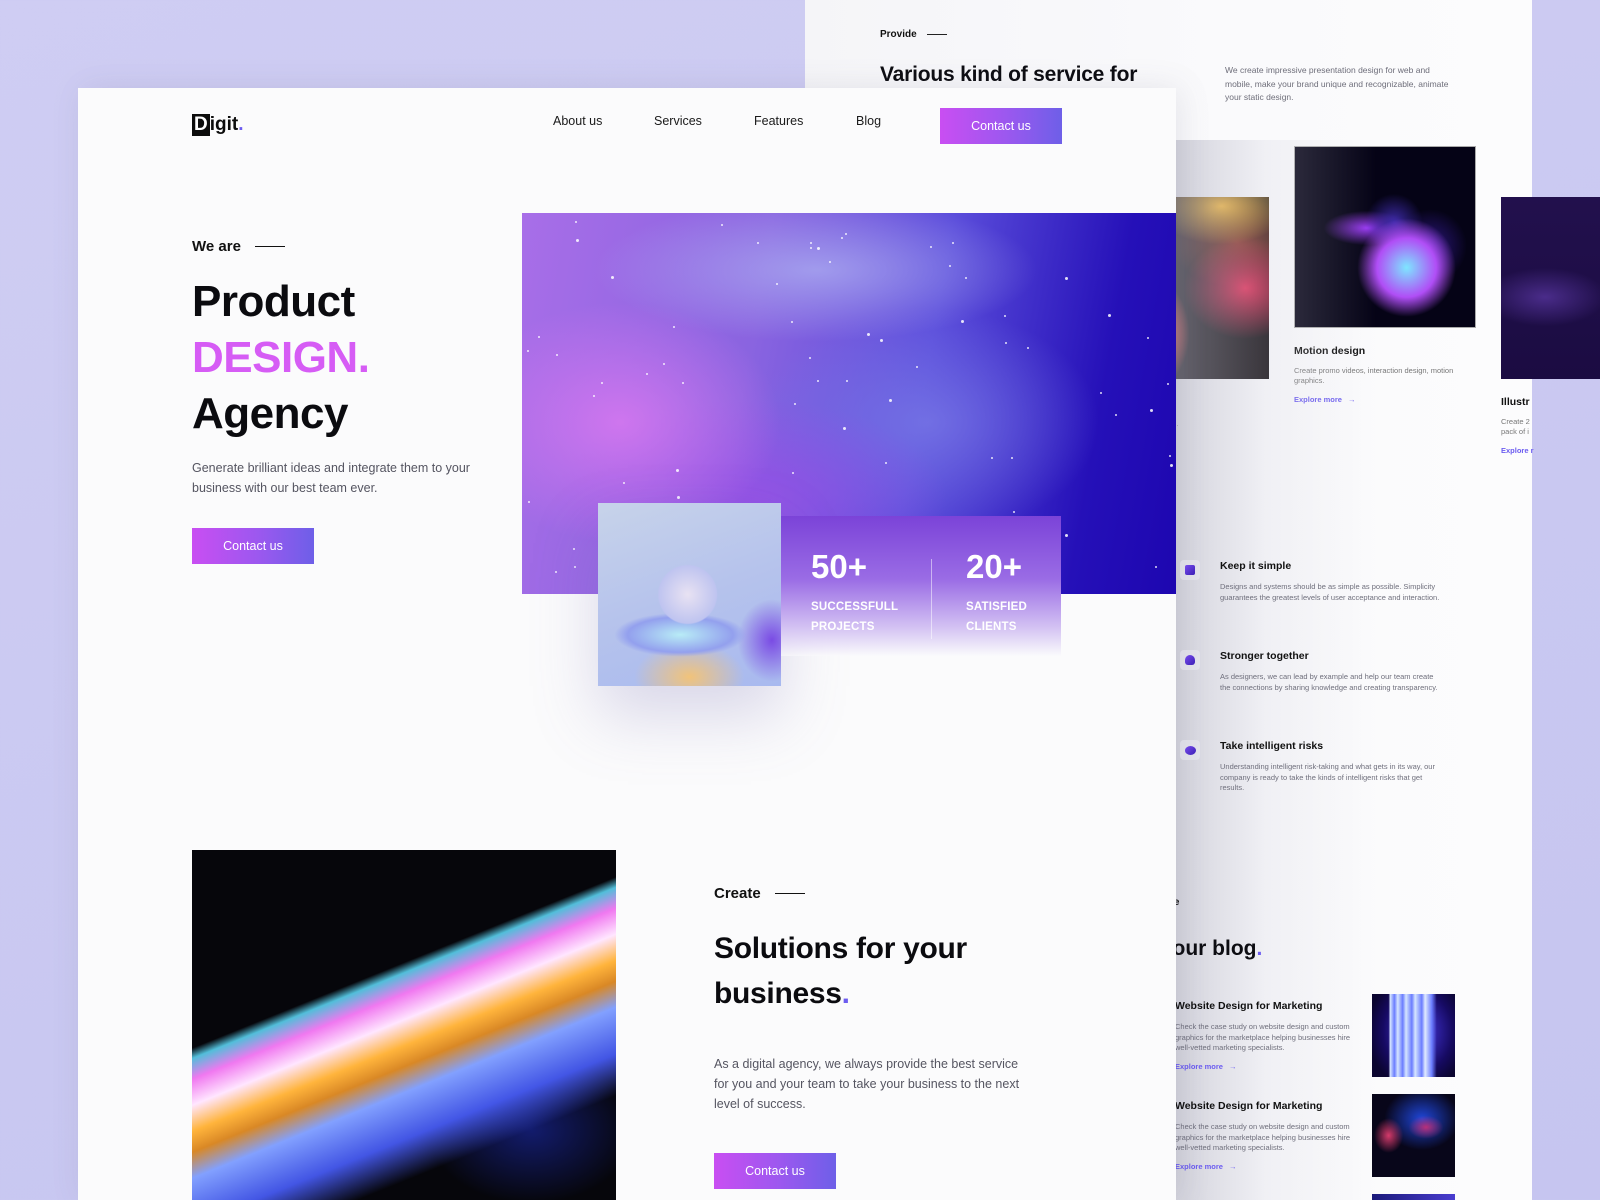 The image size is (1600, 1200). What do you see at coordinates (994, 566) in the screenshot?
I see `stat-value: 20+` at bounding box center [994, 566].